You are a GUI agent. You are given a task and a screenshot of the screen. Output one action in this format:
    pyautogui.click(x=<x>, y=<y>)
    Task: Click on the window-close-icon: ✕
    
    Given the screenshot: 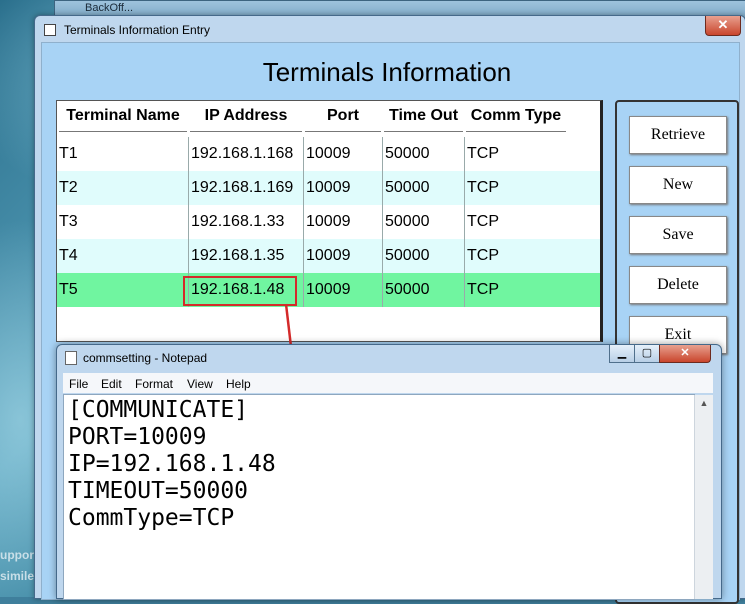 What is the action you would take?
    pyautogui.click(x=723, y=26)
    